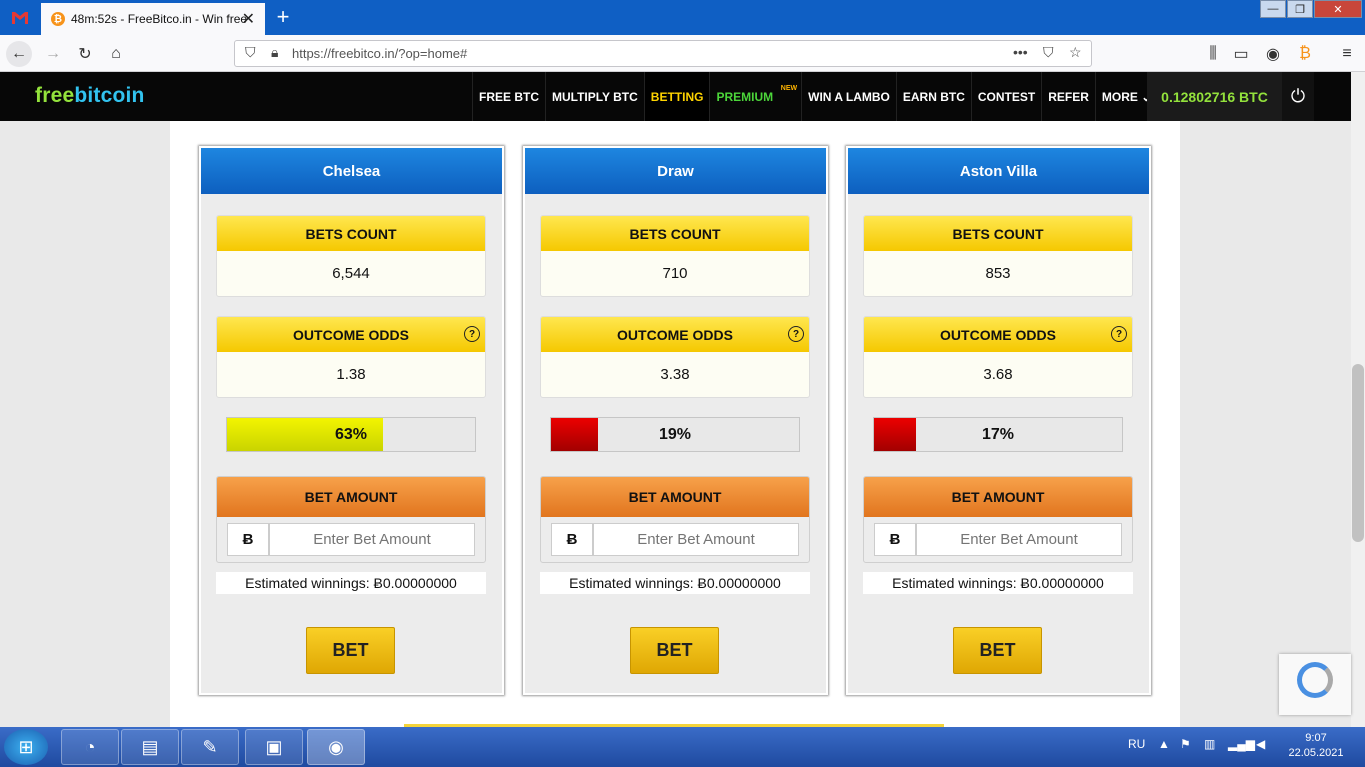 This screenshot has width=1365, height=767. I want to click on shield-icon: ⛉, so click(250, 52).